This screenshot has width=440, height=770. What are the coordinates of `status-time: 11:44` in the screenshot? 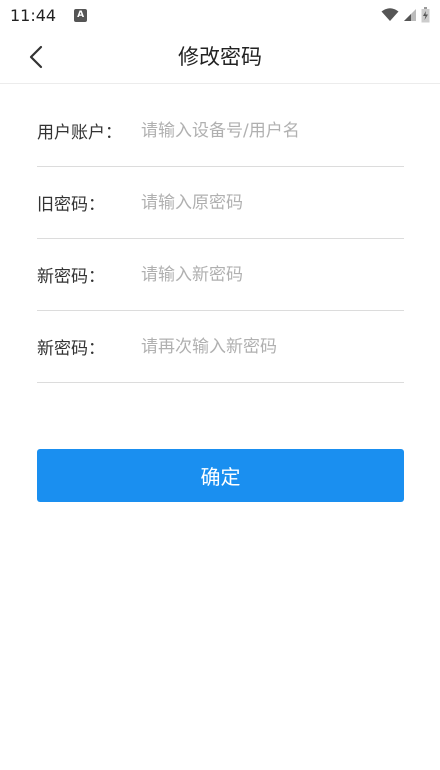 It's located at (33, 15).